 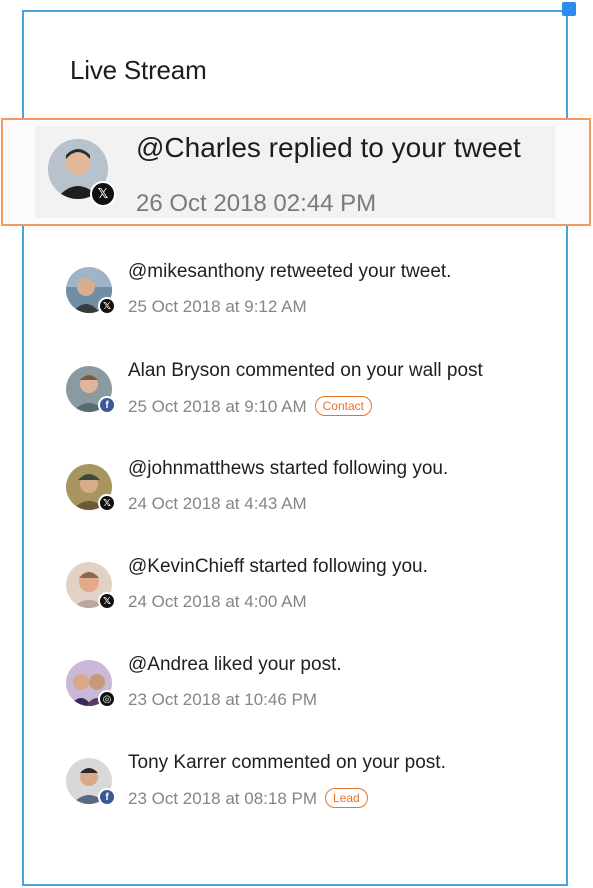 What do you see at coordinates (290, 271) in the screenshot?
I see `item-message: @mikesanthony retweeted your tweet.` at bounding box center [290, 271].